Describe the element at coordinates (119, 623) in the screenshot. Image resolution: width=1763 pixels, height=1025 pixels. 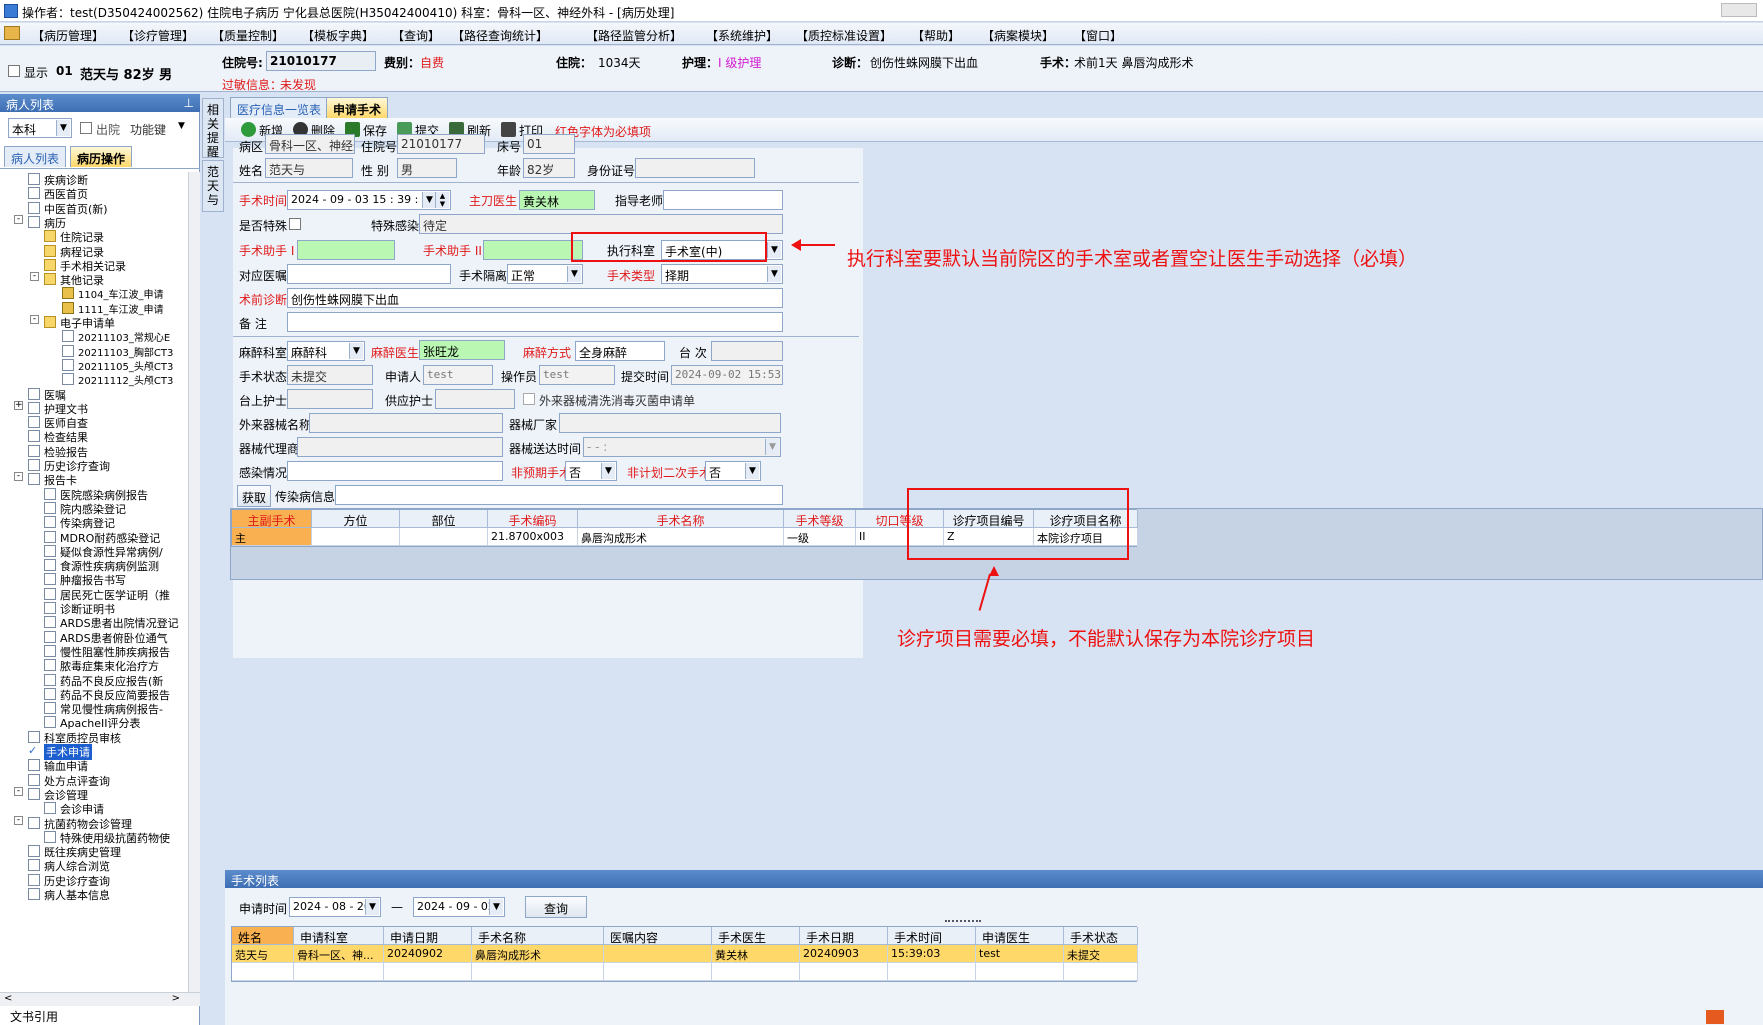
I see `tree-item: ARDS患者出院情况登记` at that location.